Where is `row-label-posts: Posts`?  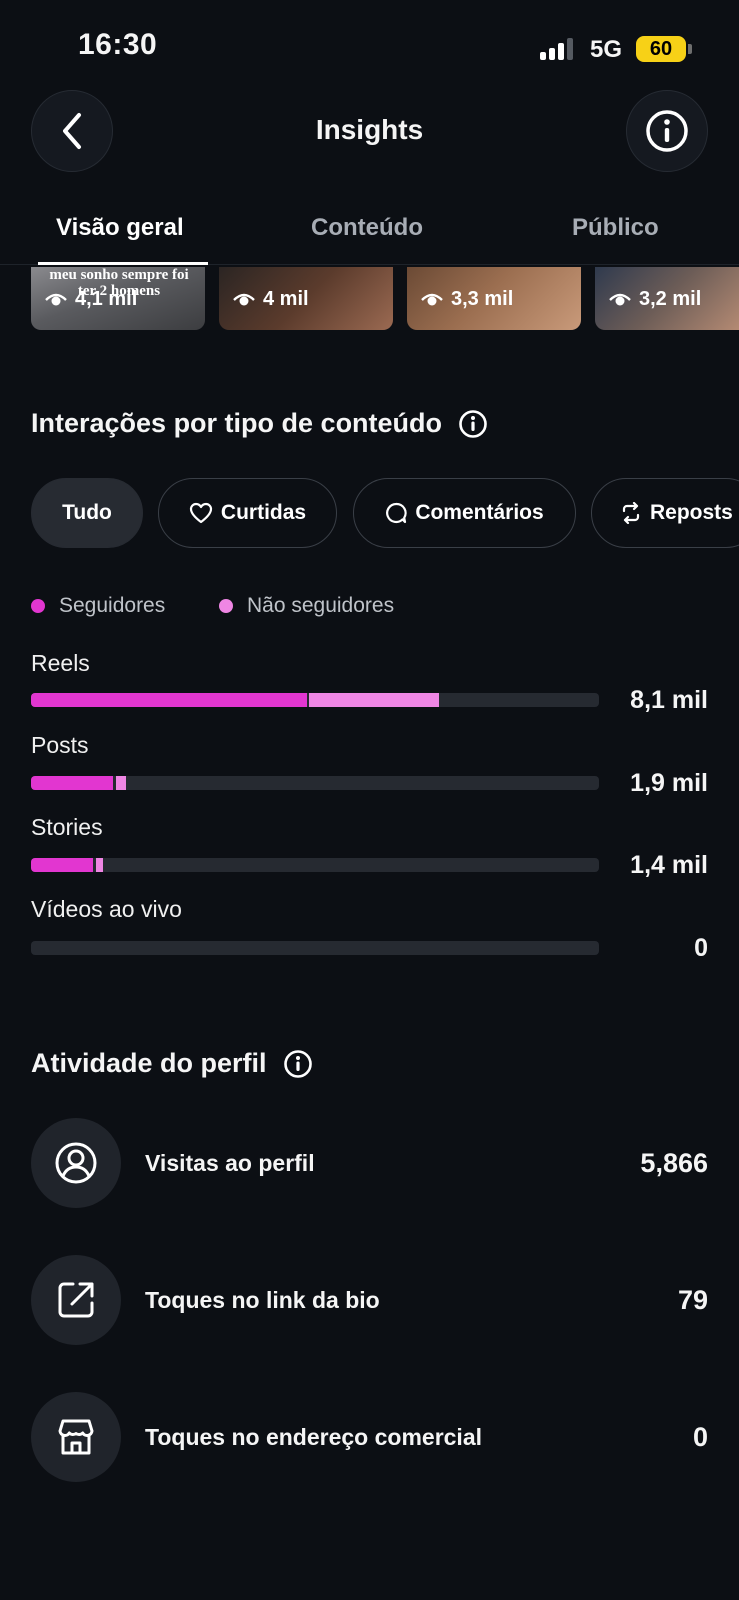
row-label-posts: Posts is located at coordinates (60, 745).